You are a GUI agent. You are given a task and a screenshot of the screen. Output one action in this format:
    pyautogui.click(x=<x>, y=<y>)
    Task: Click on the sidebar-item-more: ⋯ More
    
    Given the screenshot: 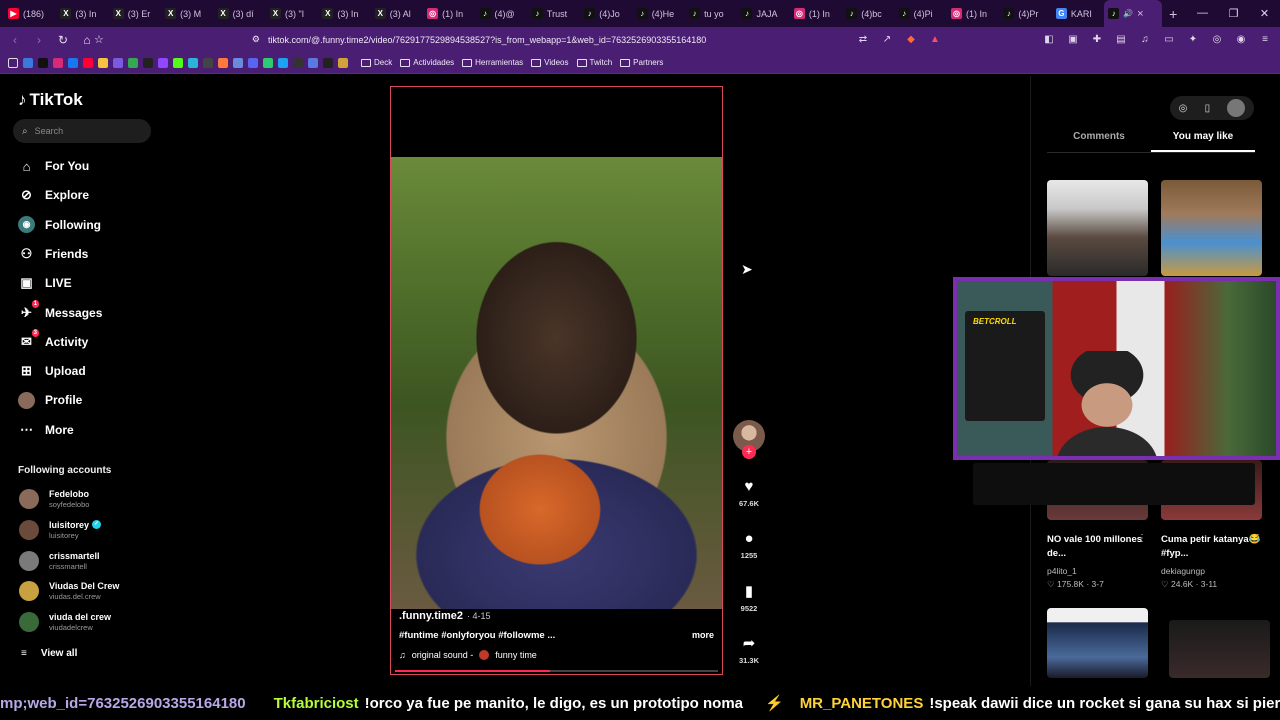 What is the action you would take?
    pyautogui.click(x=46, y=430)
    